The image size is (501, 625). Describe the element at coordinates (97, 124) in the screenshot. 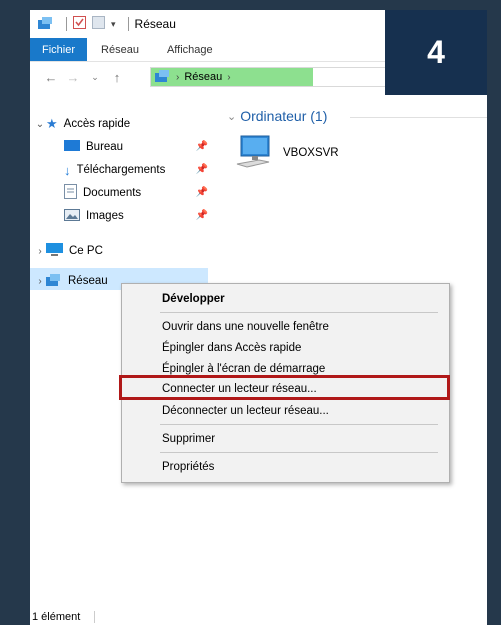

I see `nav-label: Accès rapide` at that location.